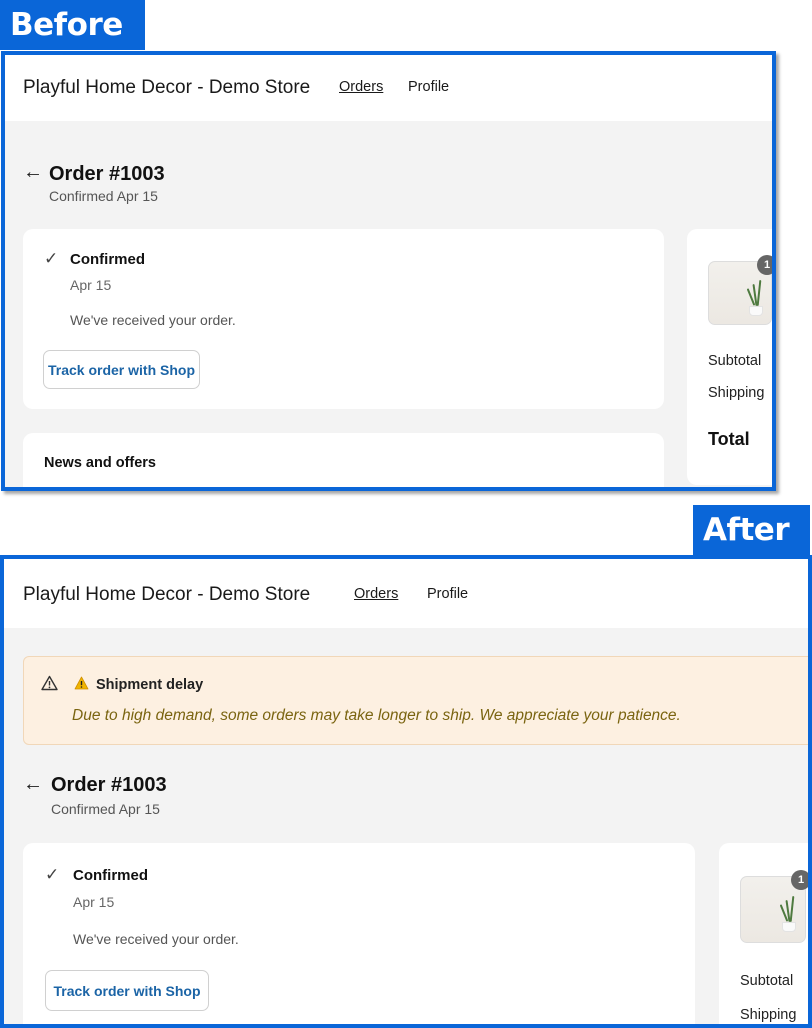  I want to click on banner-title: Shipment delay, so click(150, 685).